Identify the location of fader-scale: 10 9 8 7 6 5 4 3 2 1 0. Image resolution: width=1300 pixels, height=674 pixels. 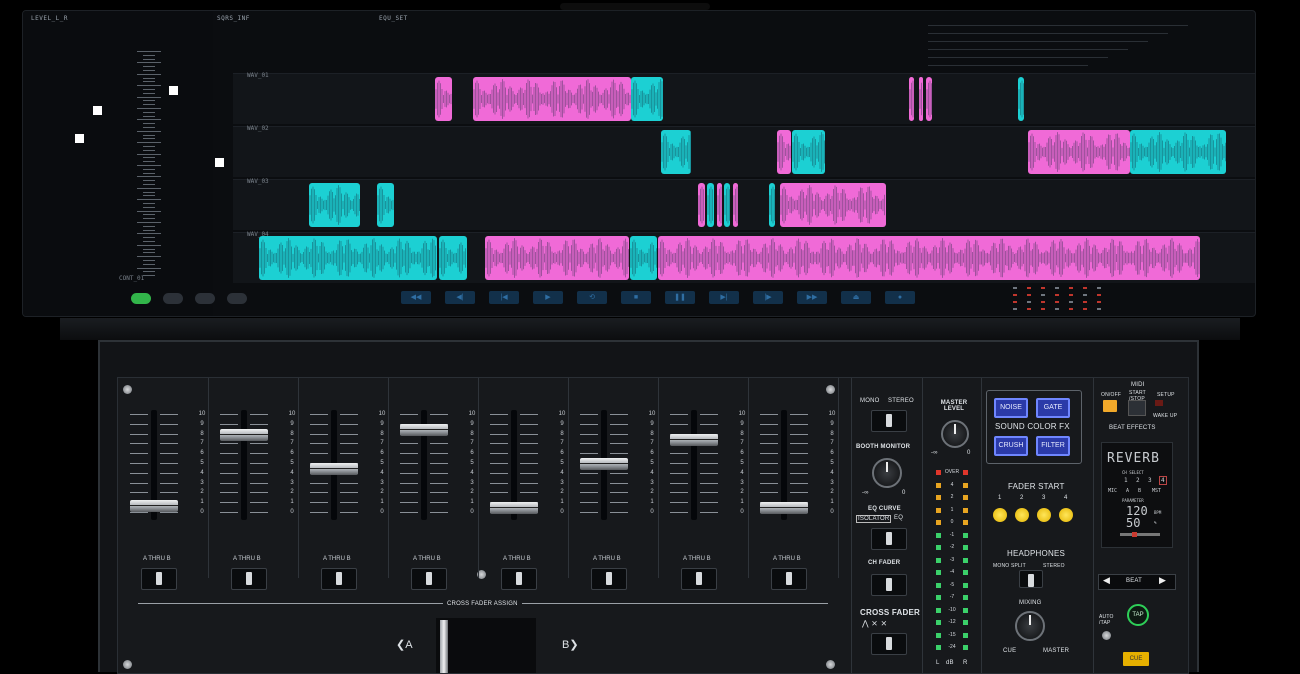
(472, 464).